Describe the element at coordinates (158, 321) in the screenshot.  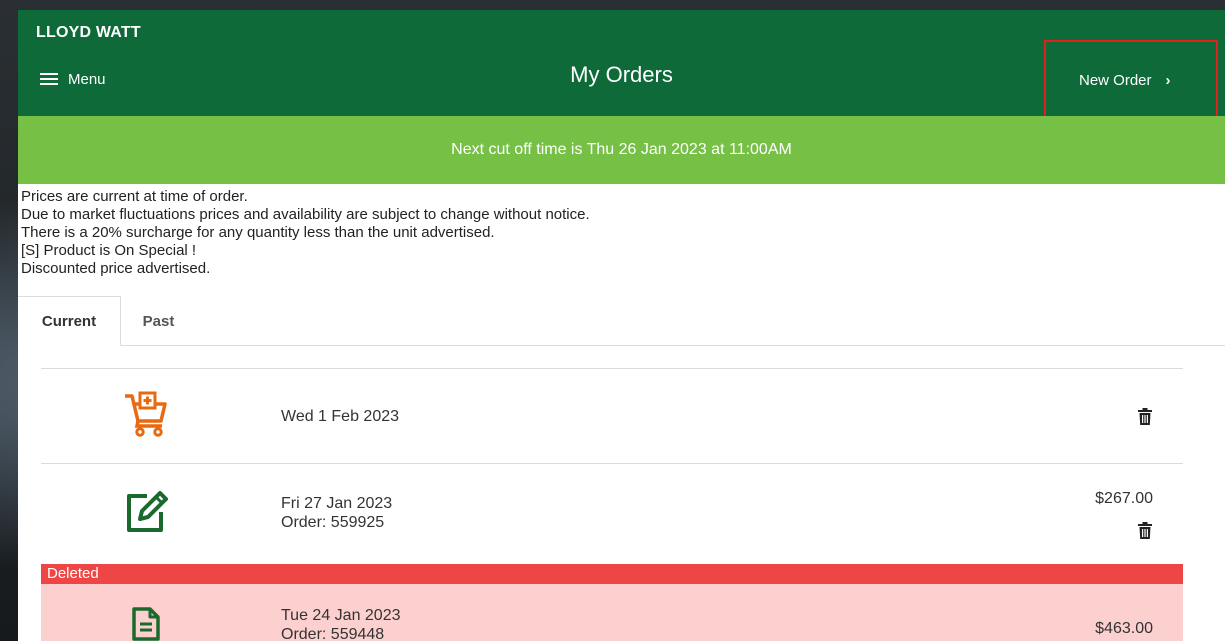
I see `tab-past: Past` at that location.